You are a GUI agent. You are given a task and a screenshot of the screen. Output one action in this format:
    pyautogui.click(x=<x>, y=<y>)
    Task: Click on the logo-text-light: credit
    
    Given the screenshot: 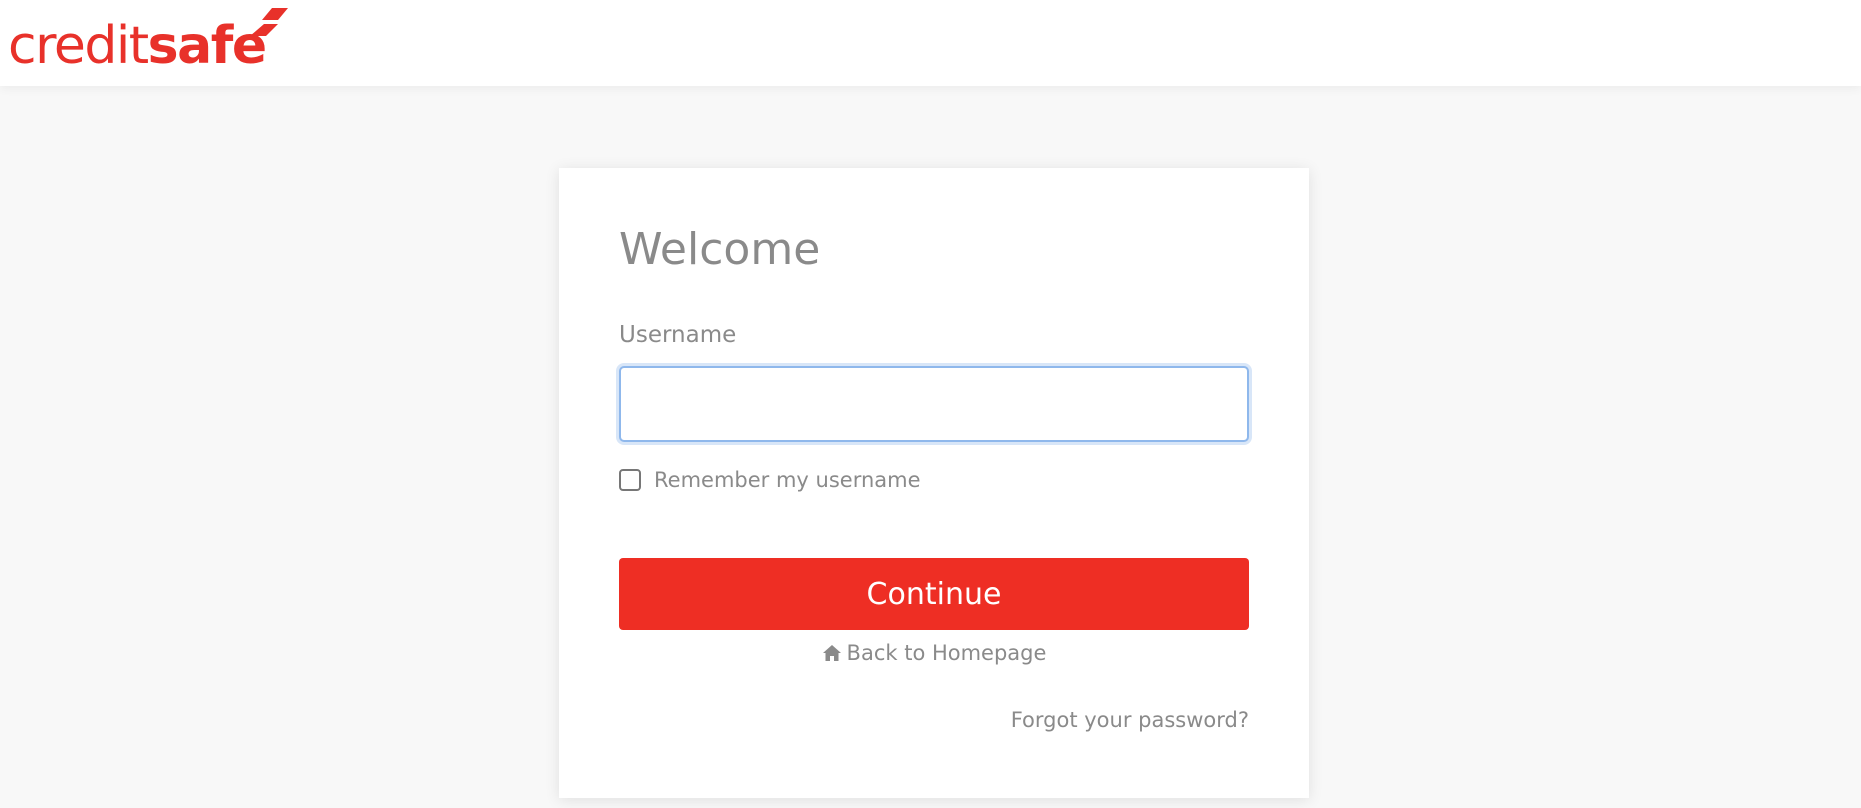 What is the action you would take?
    pyautogui.click(x=78, y=46)
    